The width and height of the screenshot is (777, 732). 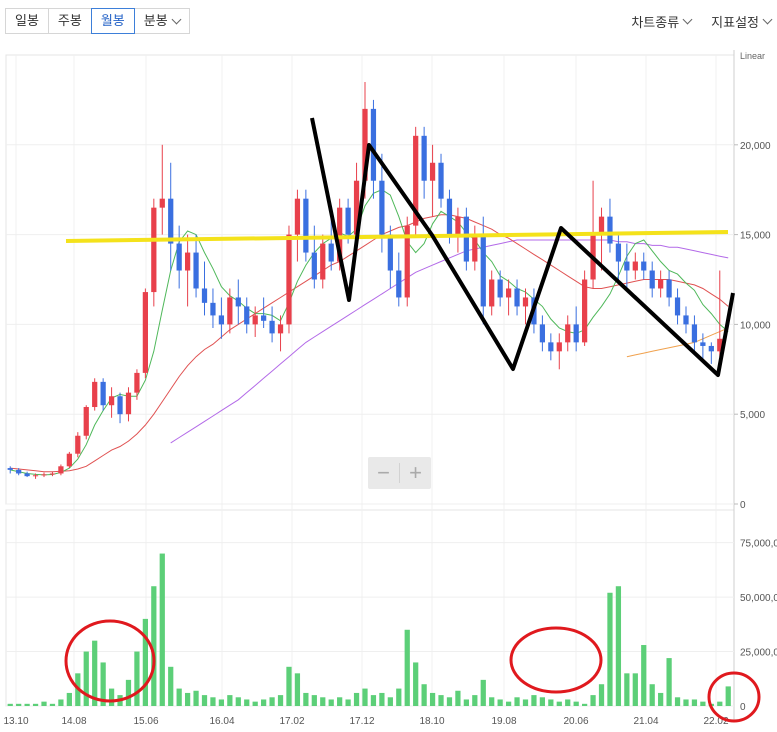 What do you see at coordinates (758, 598) in the screenshot?
I see `volume-tick-label: 50,000,000` at bounding box center [758, 598].